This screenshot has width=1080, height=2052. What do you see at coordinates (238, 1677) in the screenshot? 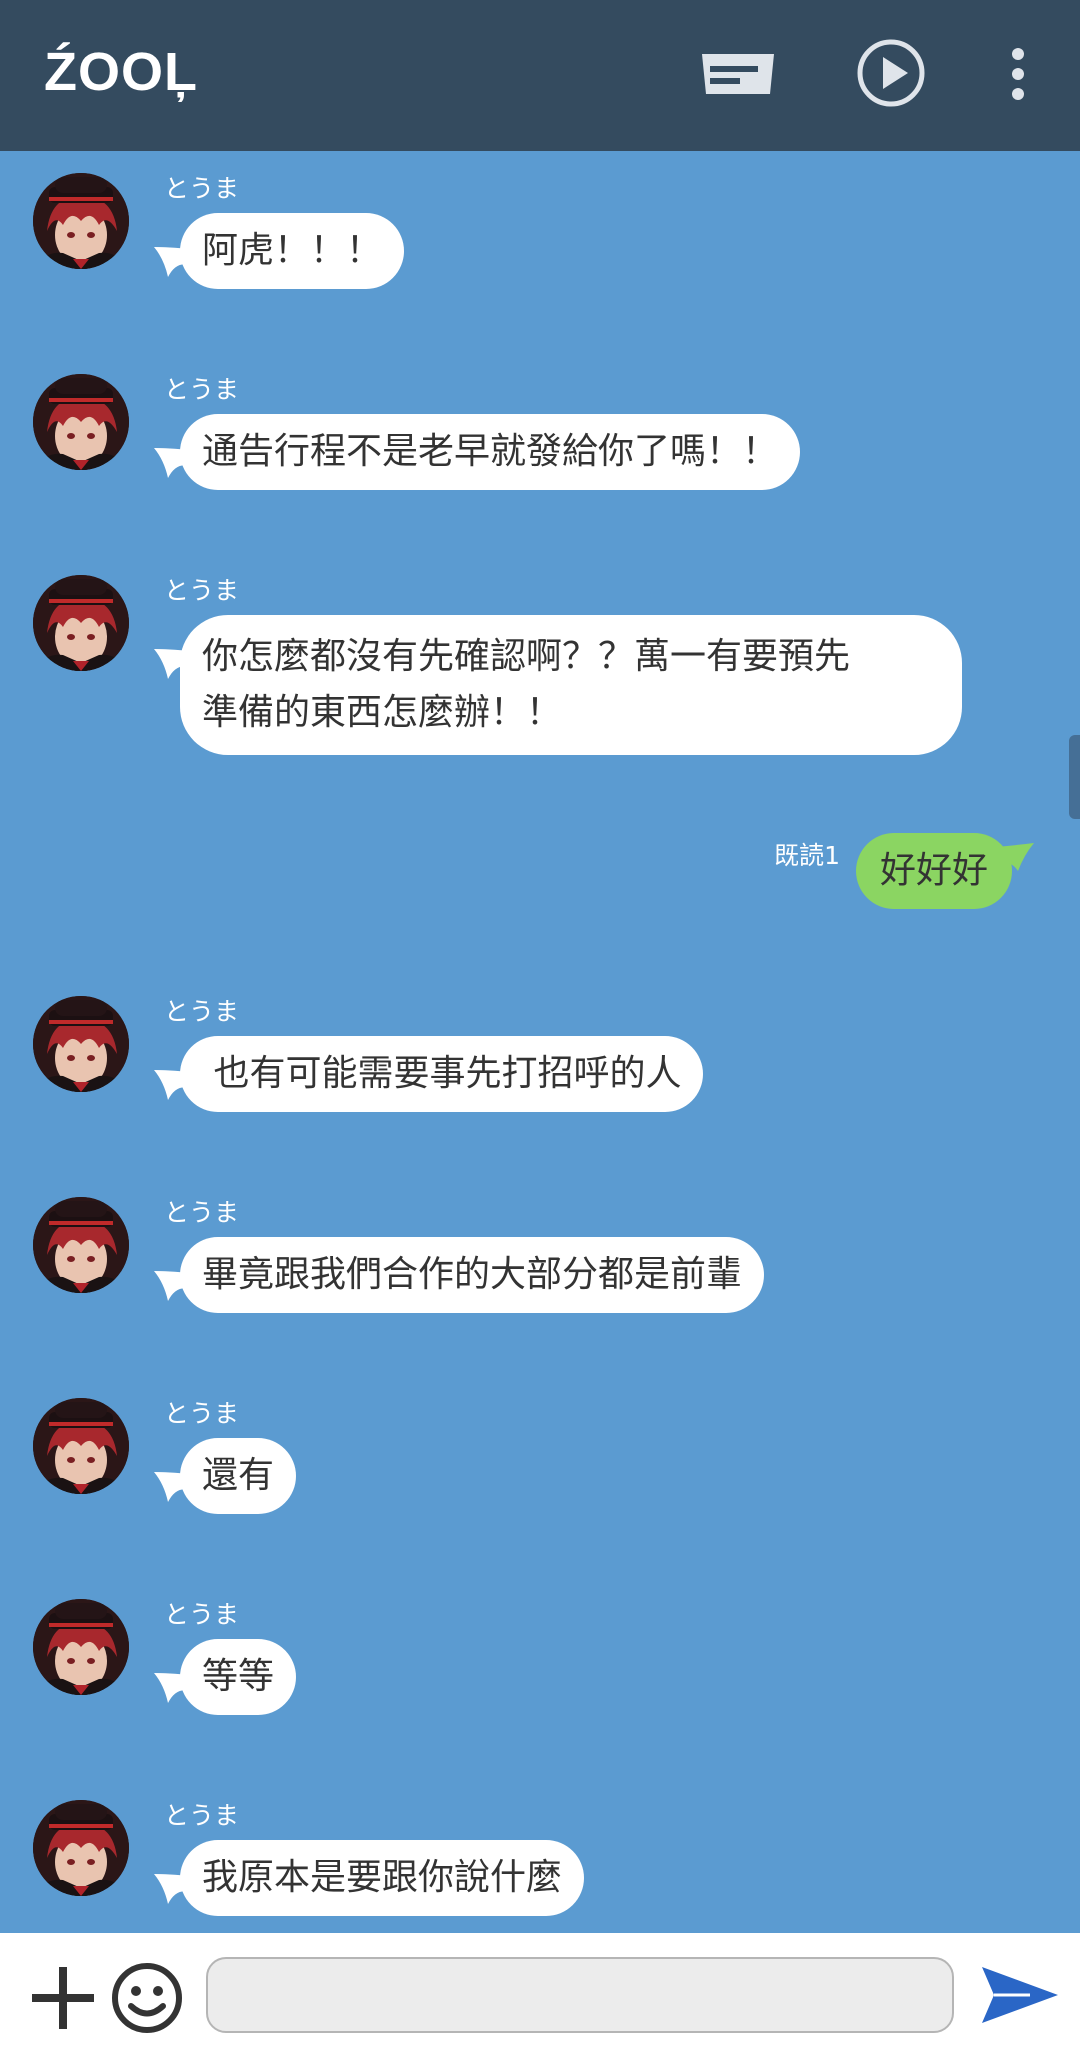
I see `message-bubble: 等等` at bounding box center [238, 1677].